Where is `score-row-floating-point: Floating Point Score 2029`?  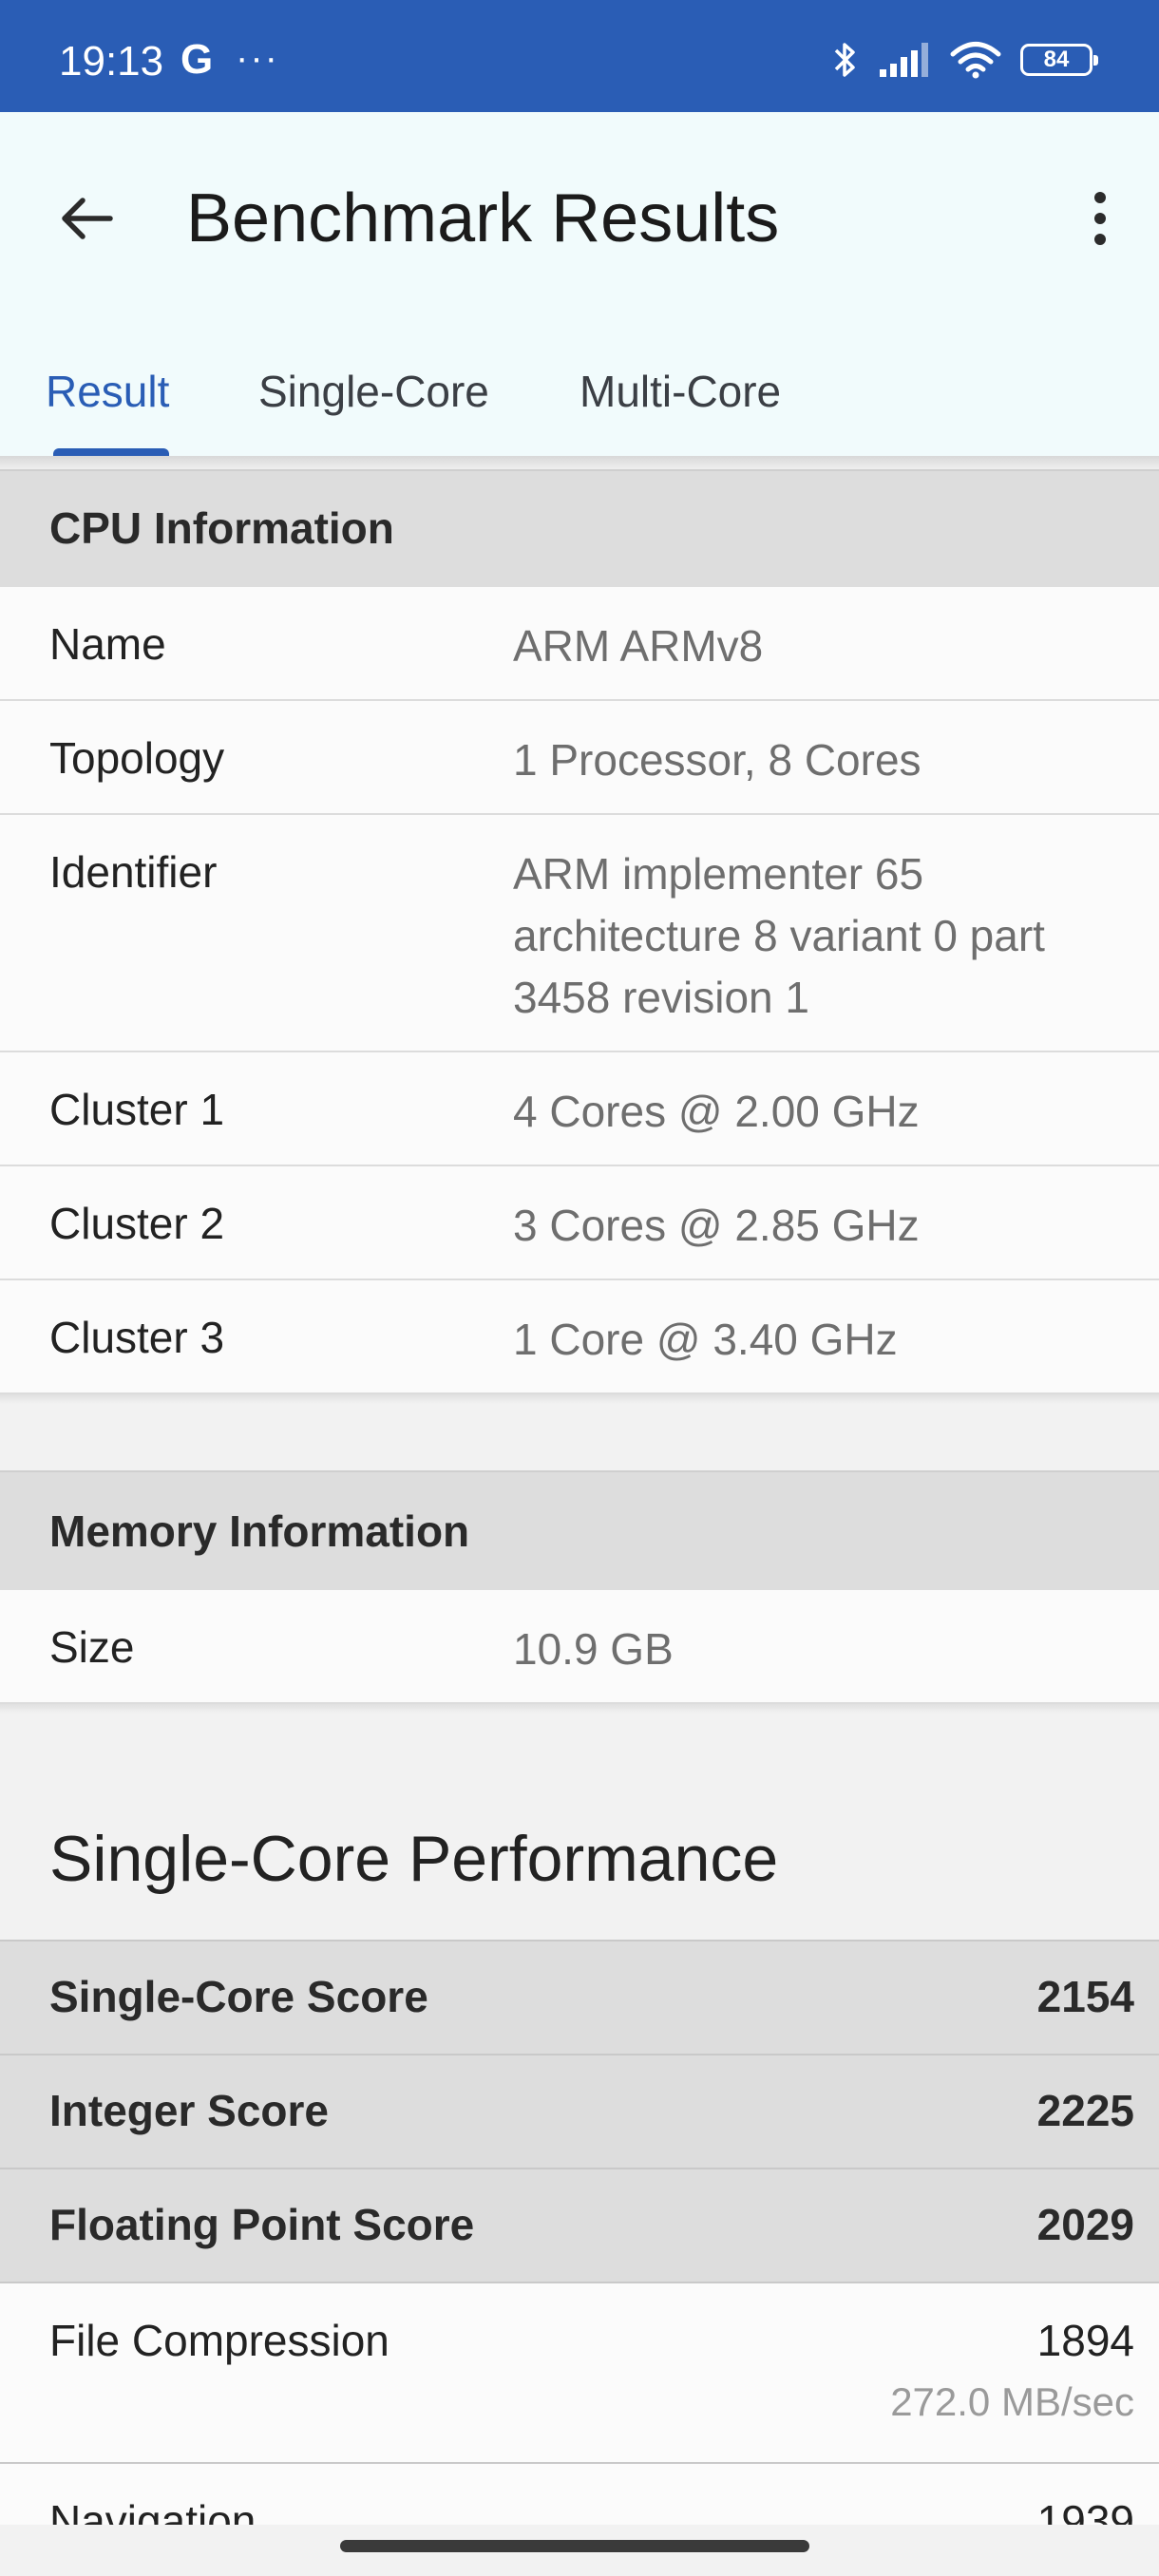 score-row-floating-point: Floating Point Score 2029 is located at coordinates (579, 2225).